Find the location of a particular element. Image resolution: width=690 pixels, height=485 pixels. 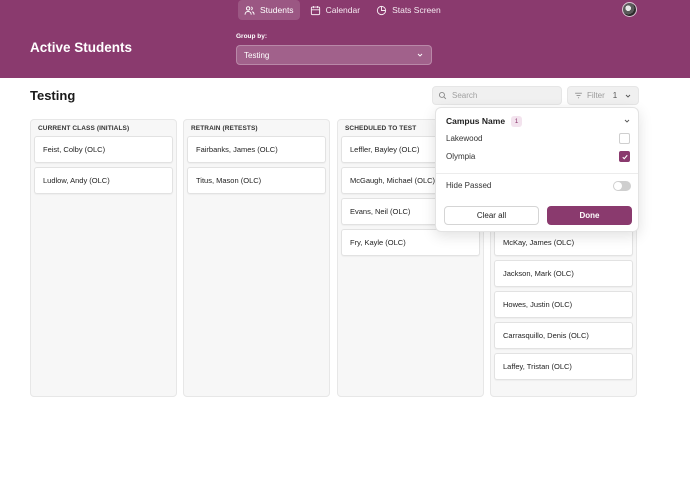

student-card: Carrasquillo, Denis (OLC) is located at coordinates (563, 335).